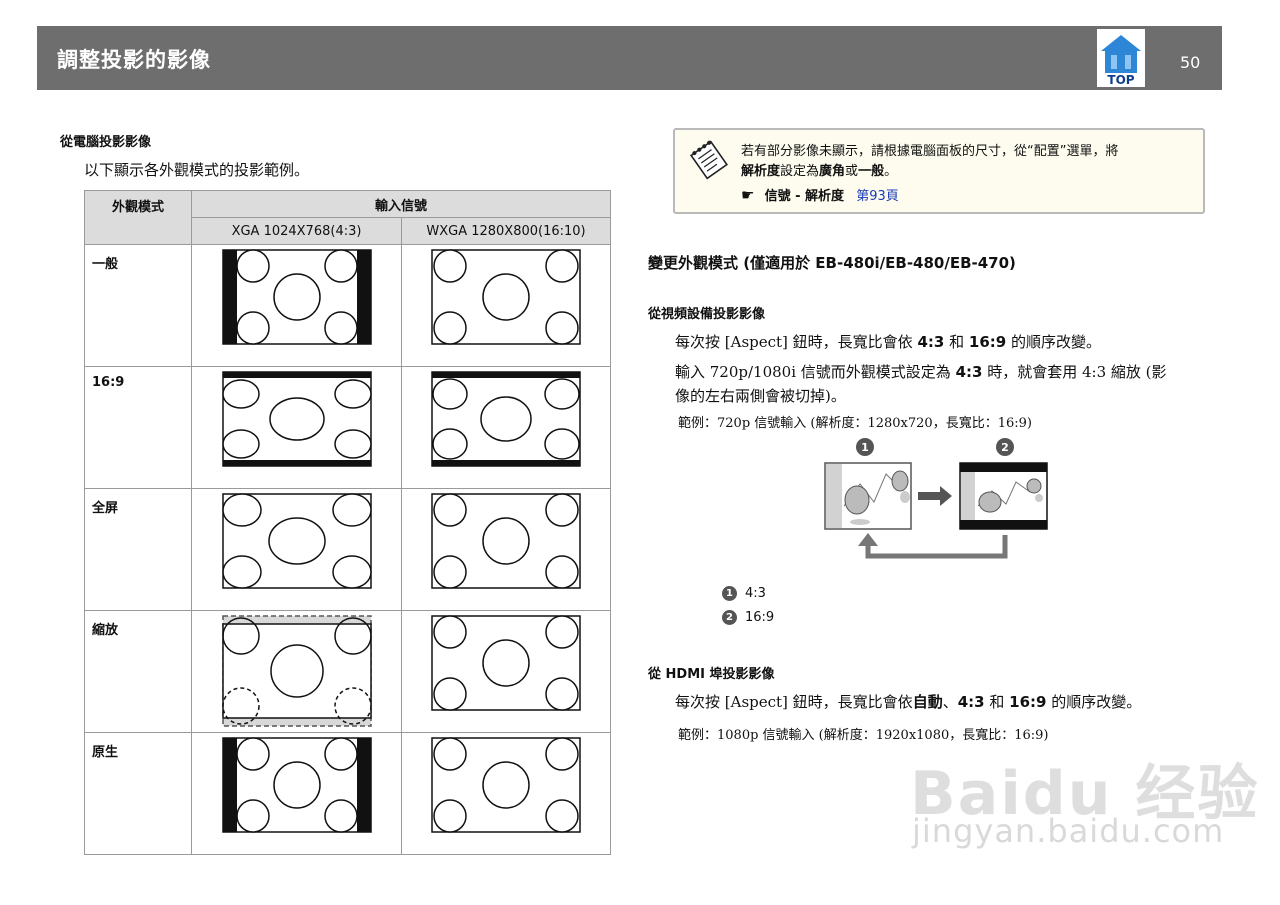 The width and height of the screenshot is (1280, 905). Describe the element at coordinates (744, 593) in the screenshot. I see `legend-item-1: 1 4:3` at that location.